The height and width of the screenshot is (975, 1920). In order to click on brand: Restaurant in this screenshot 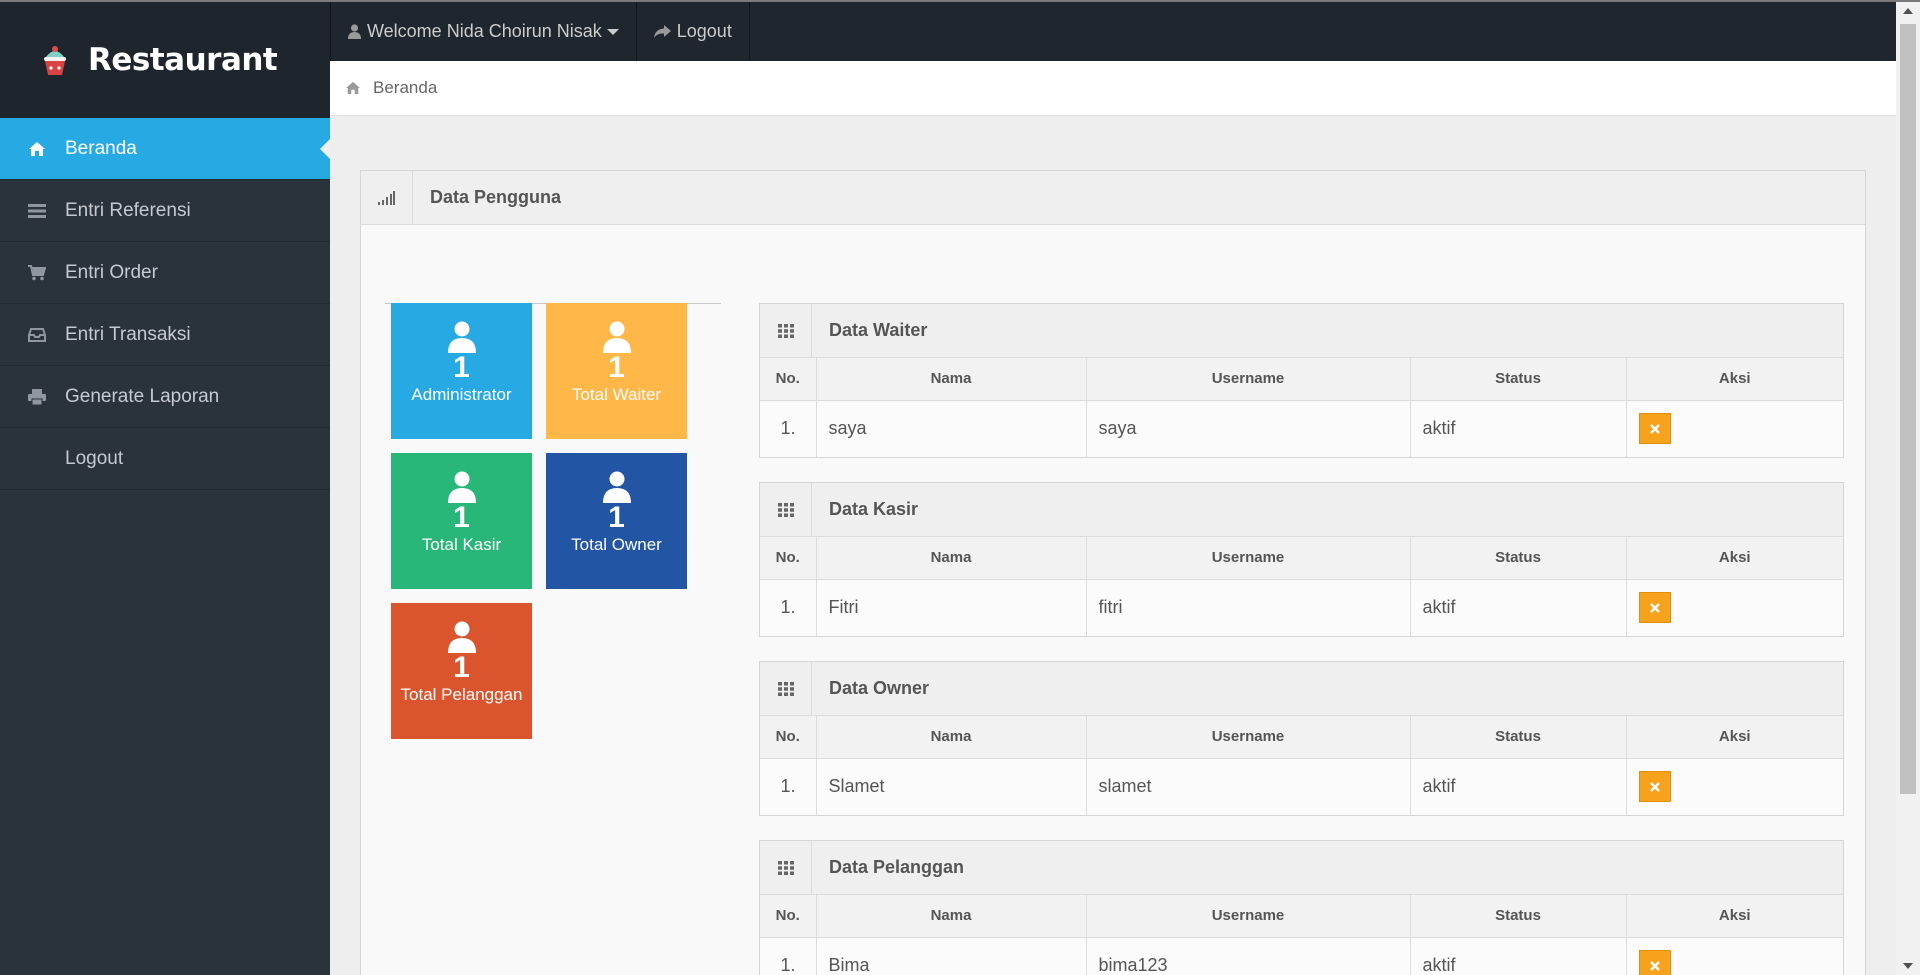, I will do `click(165, 60)`.